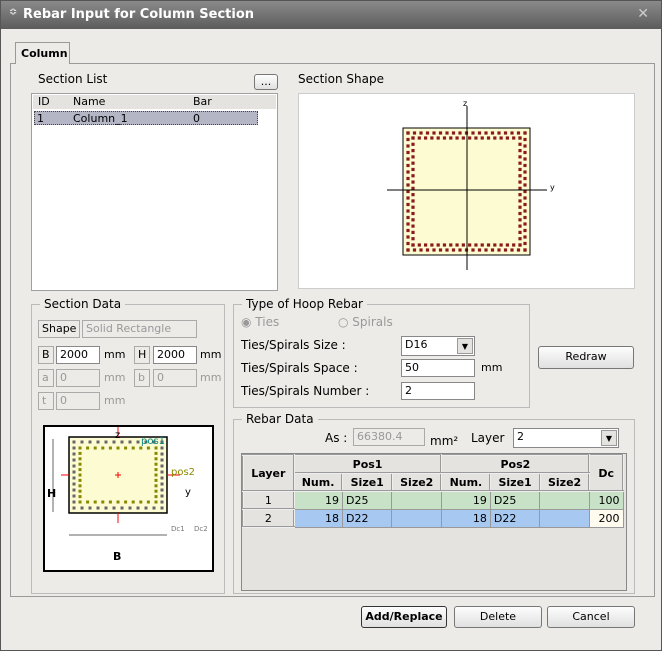 The width and height of the screenshot is (662, 651). What do you see at coordinates (146, 118) in the screenshot?
I see `list-item: 1 Column_1 0` at bounding box center [146, 118].